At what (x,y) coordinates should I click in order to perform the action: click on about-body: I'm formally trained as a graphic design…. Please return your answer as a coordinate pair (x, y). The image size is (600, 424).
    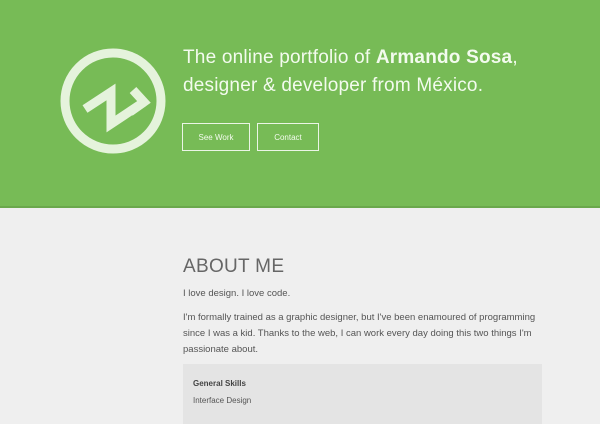
    Looking at the image, I should click on (359, 333).